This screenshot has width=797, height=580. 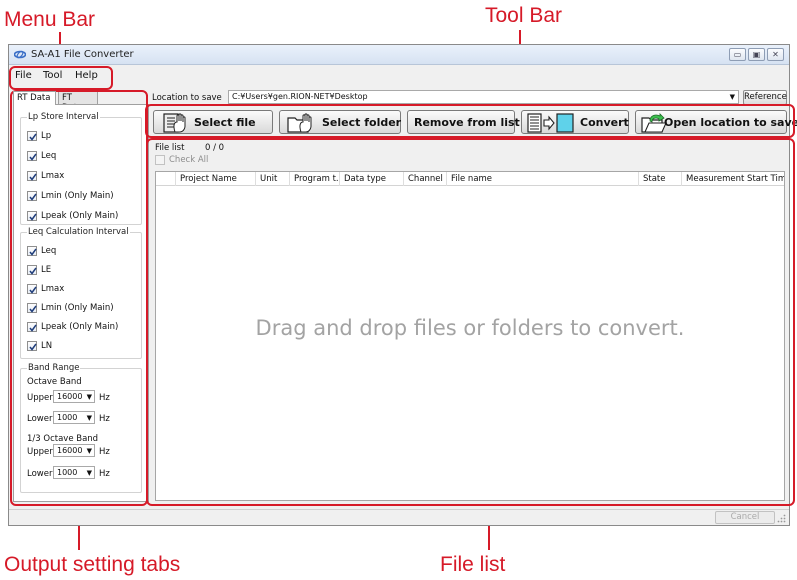 I want to click on maximize-button: ▣, so click(x=756, y=54).